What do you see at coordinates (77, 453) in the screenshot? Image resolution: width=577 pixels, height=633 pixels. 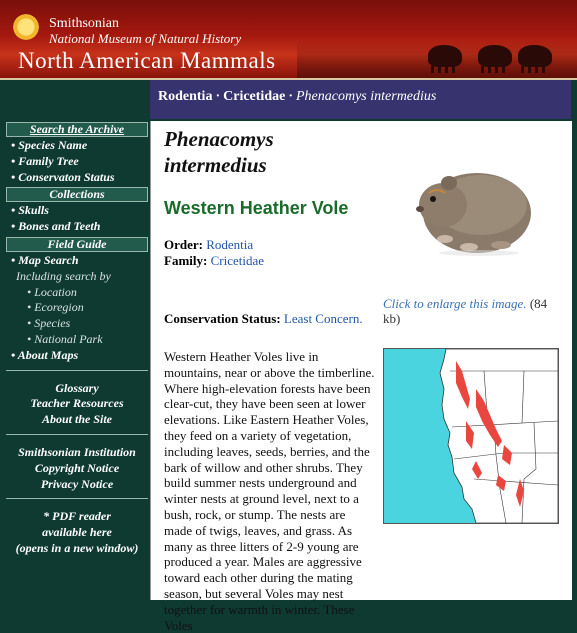 I see `sidebar-link-smithsonian: Smithsonian Institution` at bounding box center [77, 453].